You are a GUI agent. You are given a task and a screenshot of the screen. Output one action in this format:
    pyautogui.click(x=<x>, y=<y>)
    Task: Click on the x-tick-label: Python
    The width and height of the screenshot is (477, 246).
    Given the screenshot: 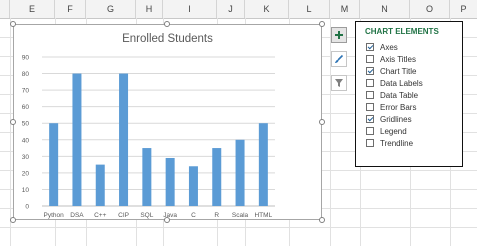 What is the action you would take?
    pyautogui.click(x=54, y=215)
    